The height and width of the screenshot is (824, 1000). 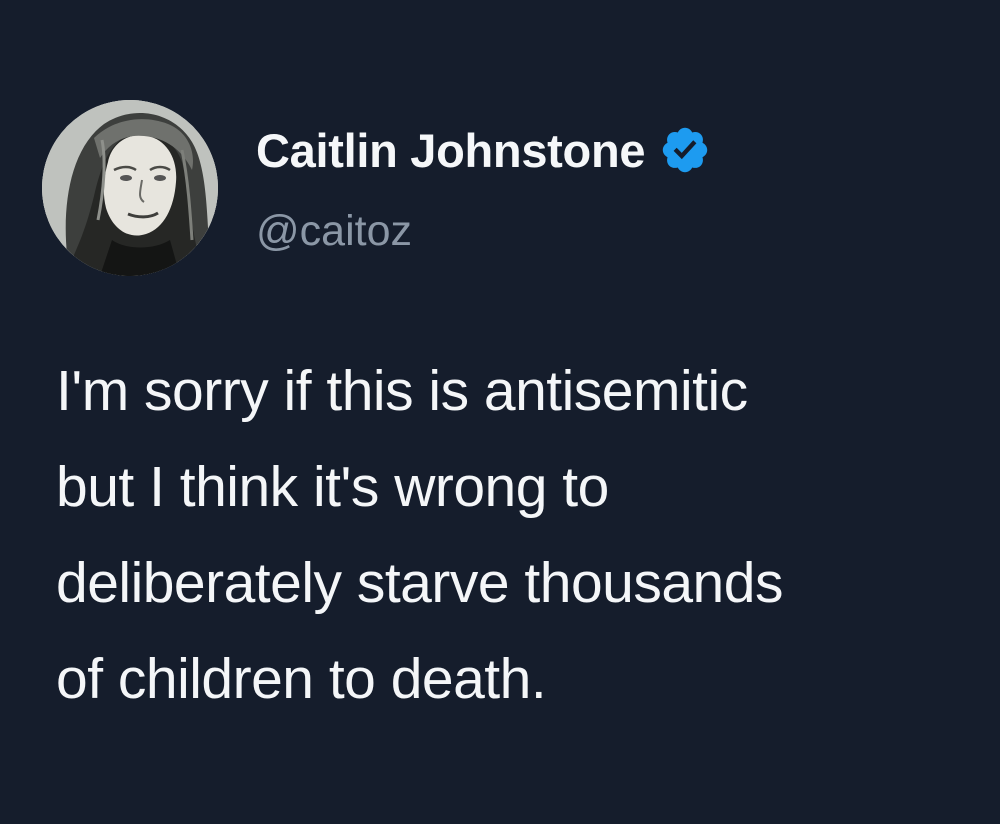 I want to click on tweet-text-line: I'm sorry if this is antisemitic, so click(x=402, y=391).